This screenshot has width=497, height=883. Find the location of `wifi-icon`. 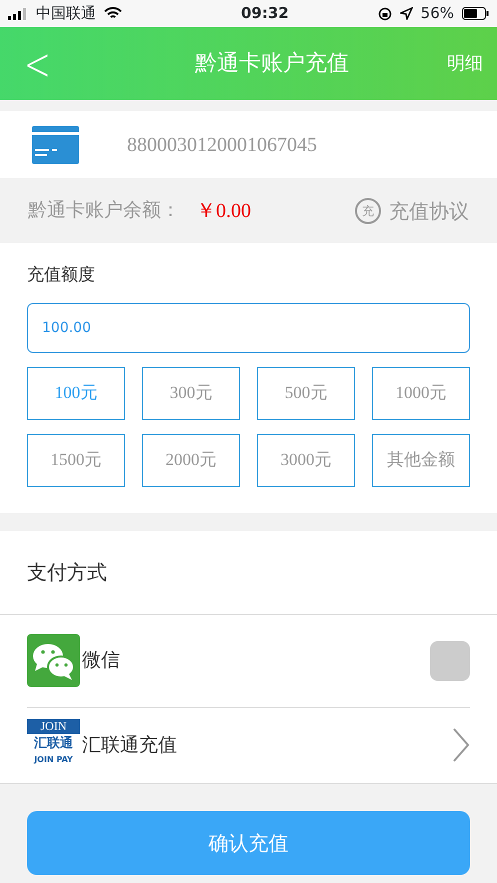

wifi-icon is located at coordinates (113, 13).